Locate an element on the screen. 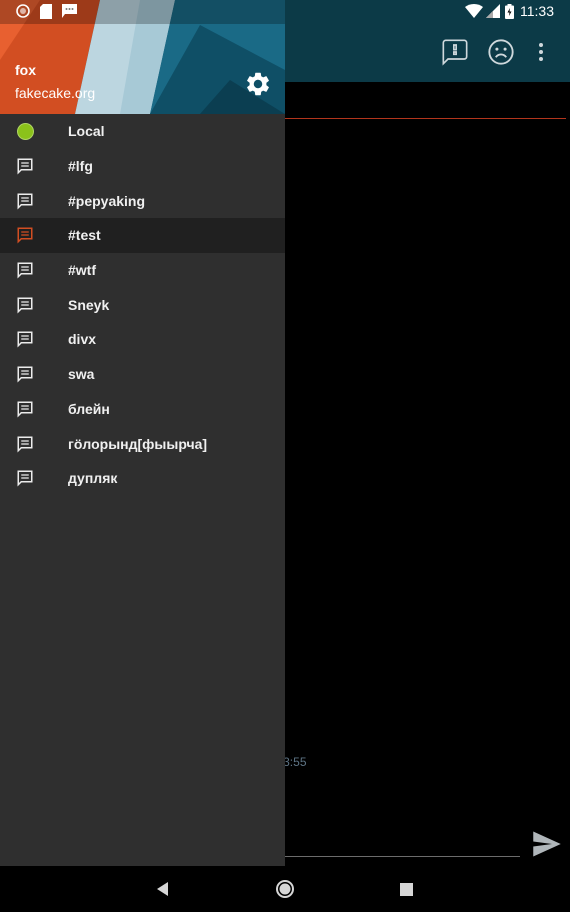  channel-item-pepyaking: #pepyaking is located at coordinates (142, 200).